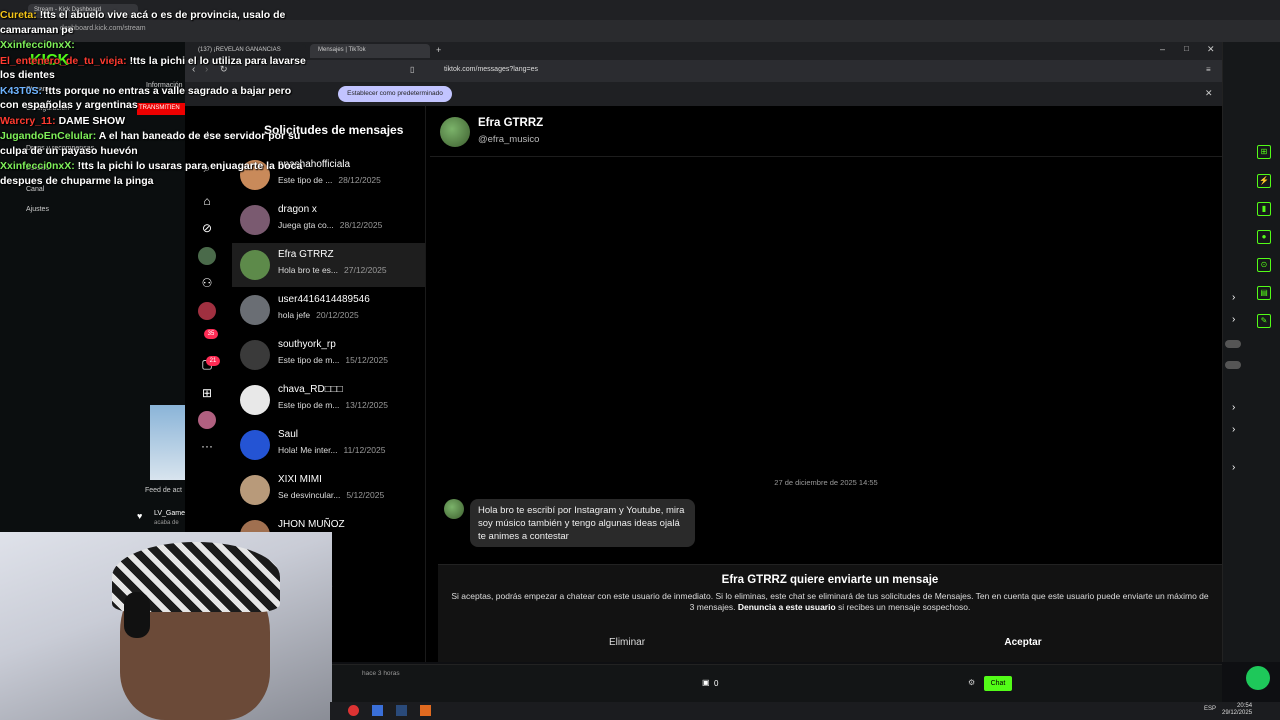 The image size is (1280, 720). Describe the element at coordinates (21, 90) in the screenshot. I see `chat-username: K43T0S:` at that location.